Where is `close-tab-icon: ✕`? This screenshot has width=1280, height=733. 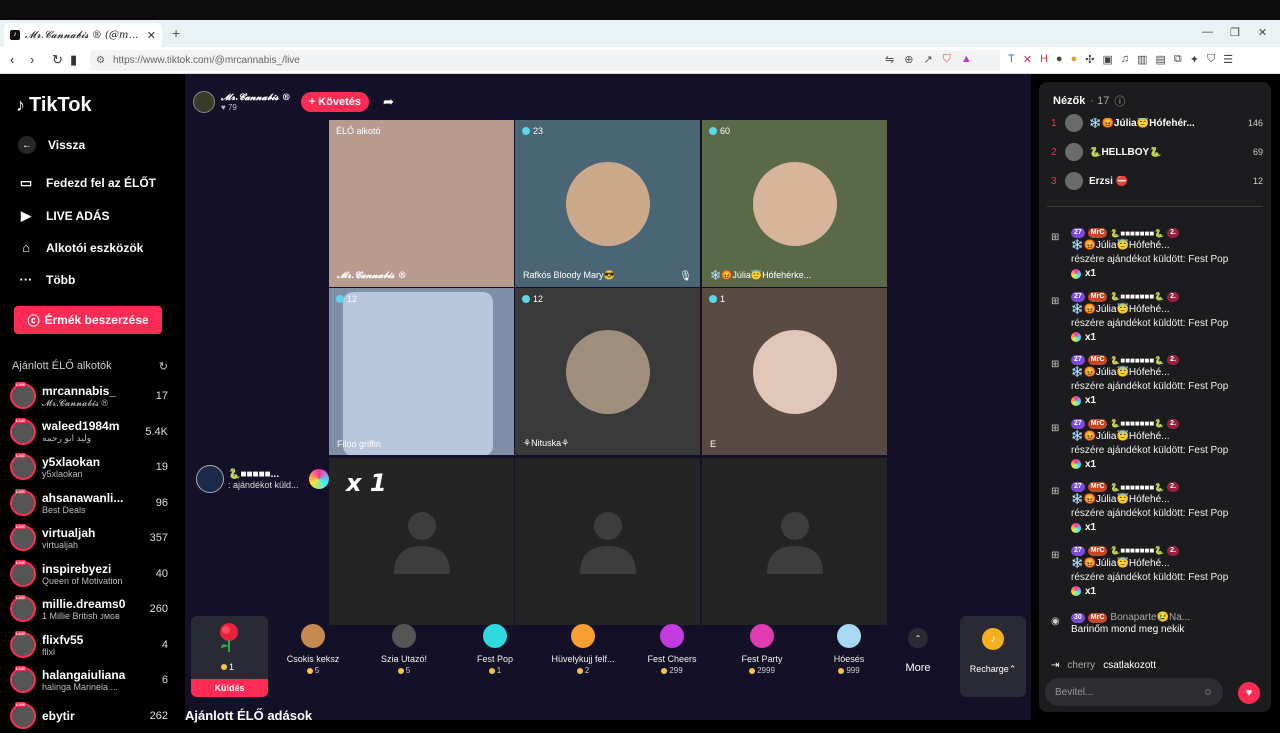 close-tab-icon: ✕ is located at coordinates (151, 35).